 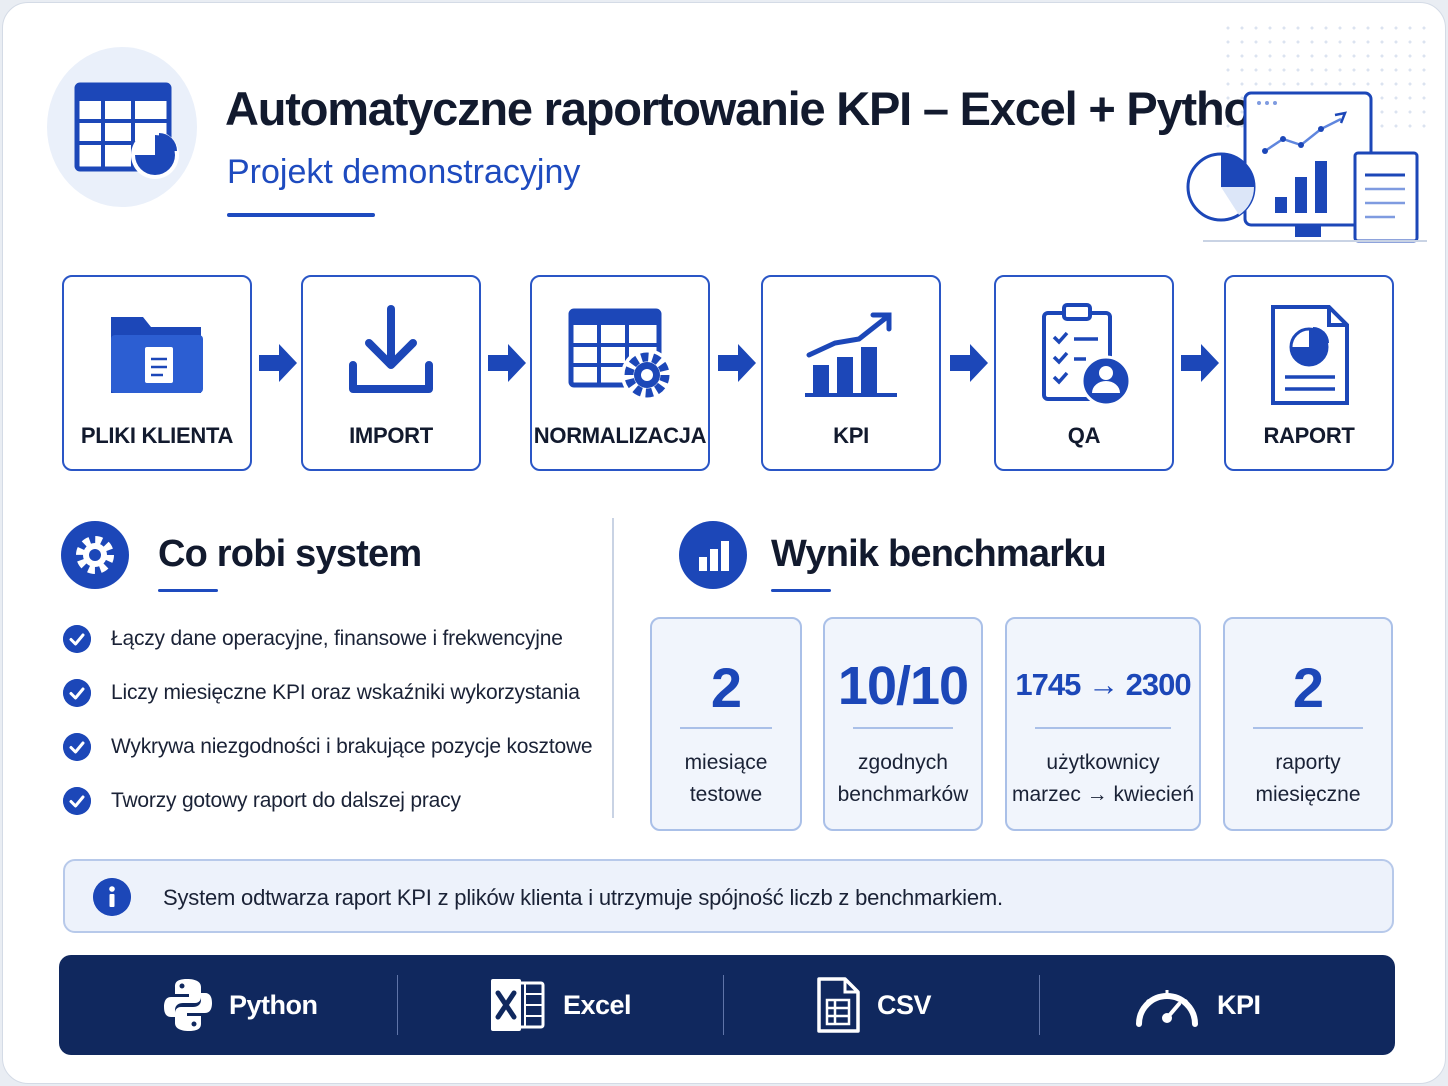 I want to click on bar-chart-icon, so click(x=714, y=556).